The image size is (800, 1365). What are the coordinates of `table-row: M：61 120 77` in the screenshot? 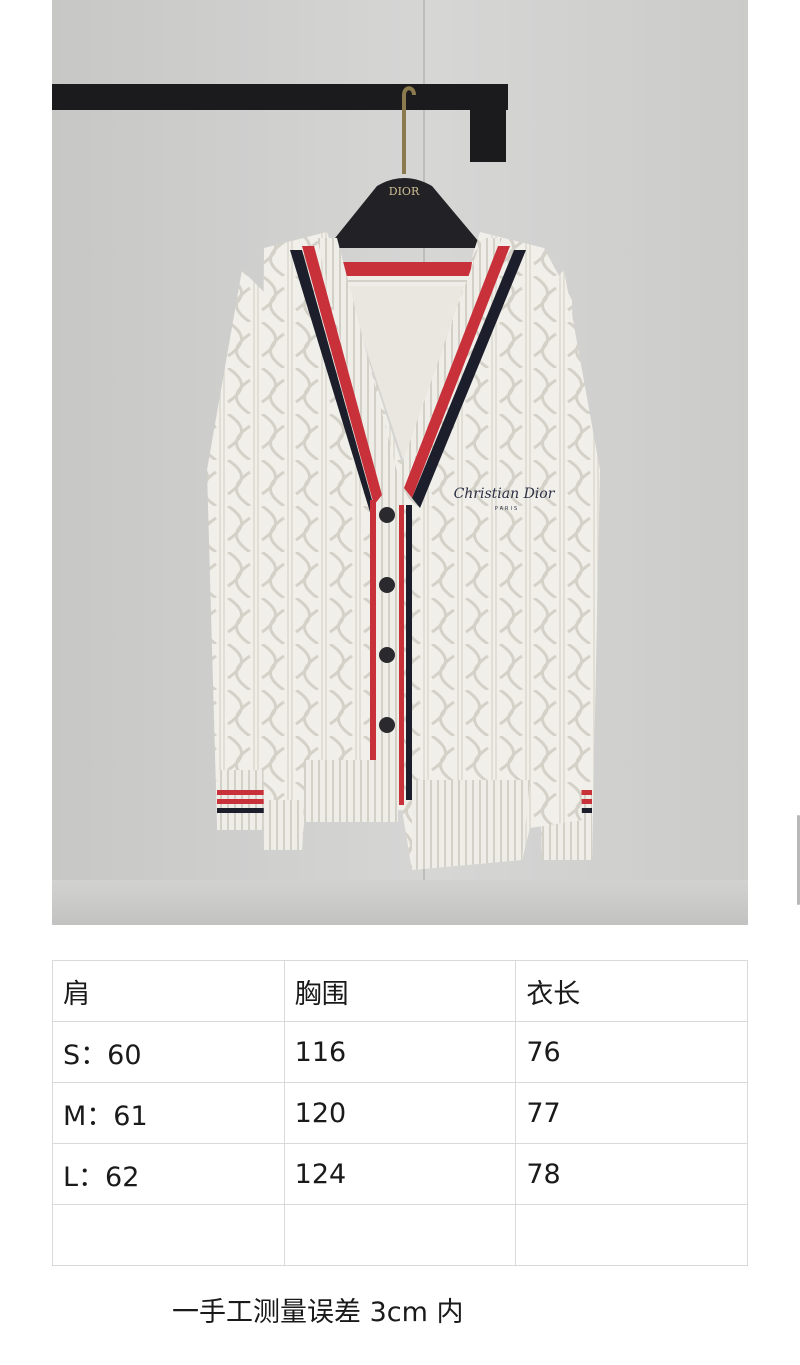 It's located at (400, 1113).